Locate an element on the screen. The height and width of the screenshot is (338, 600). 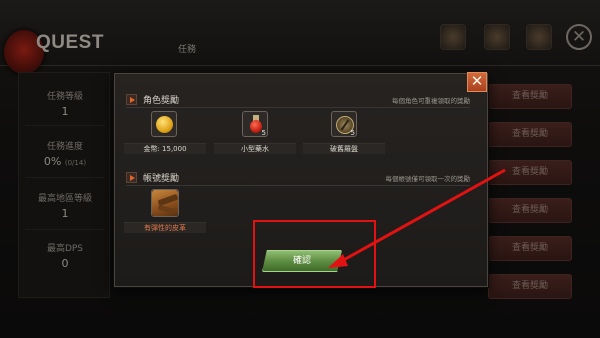
treasure-icon is located at coordinates (453, 37).